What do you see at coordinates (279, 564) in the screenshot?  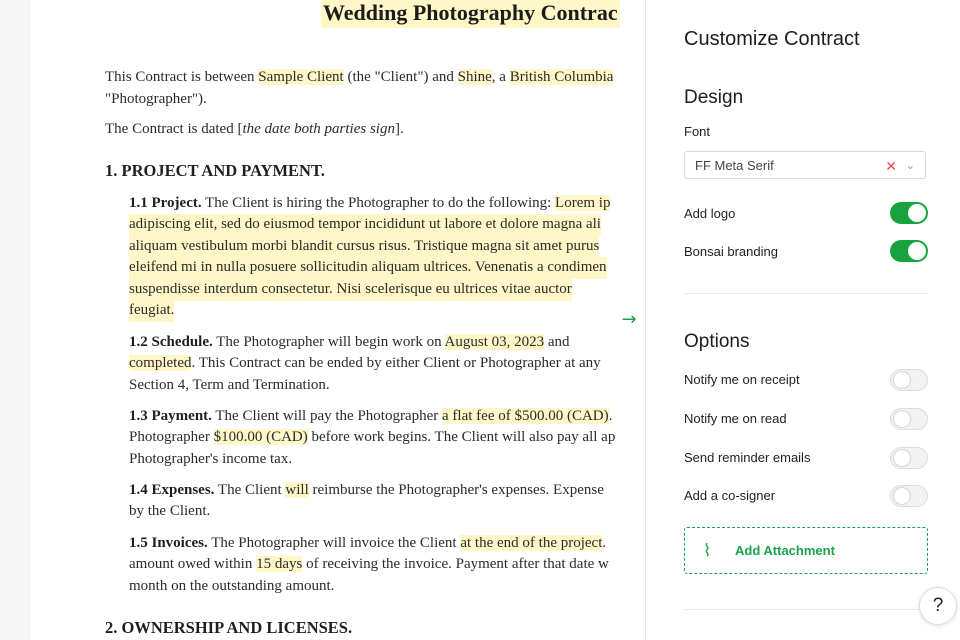 I see `payment-terms-field: 15 days` at bounding box center [279, 564].